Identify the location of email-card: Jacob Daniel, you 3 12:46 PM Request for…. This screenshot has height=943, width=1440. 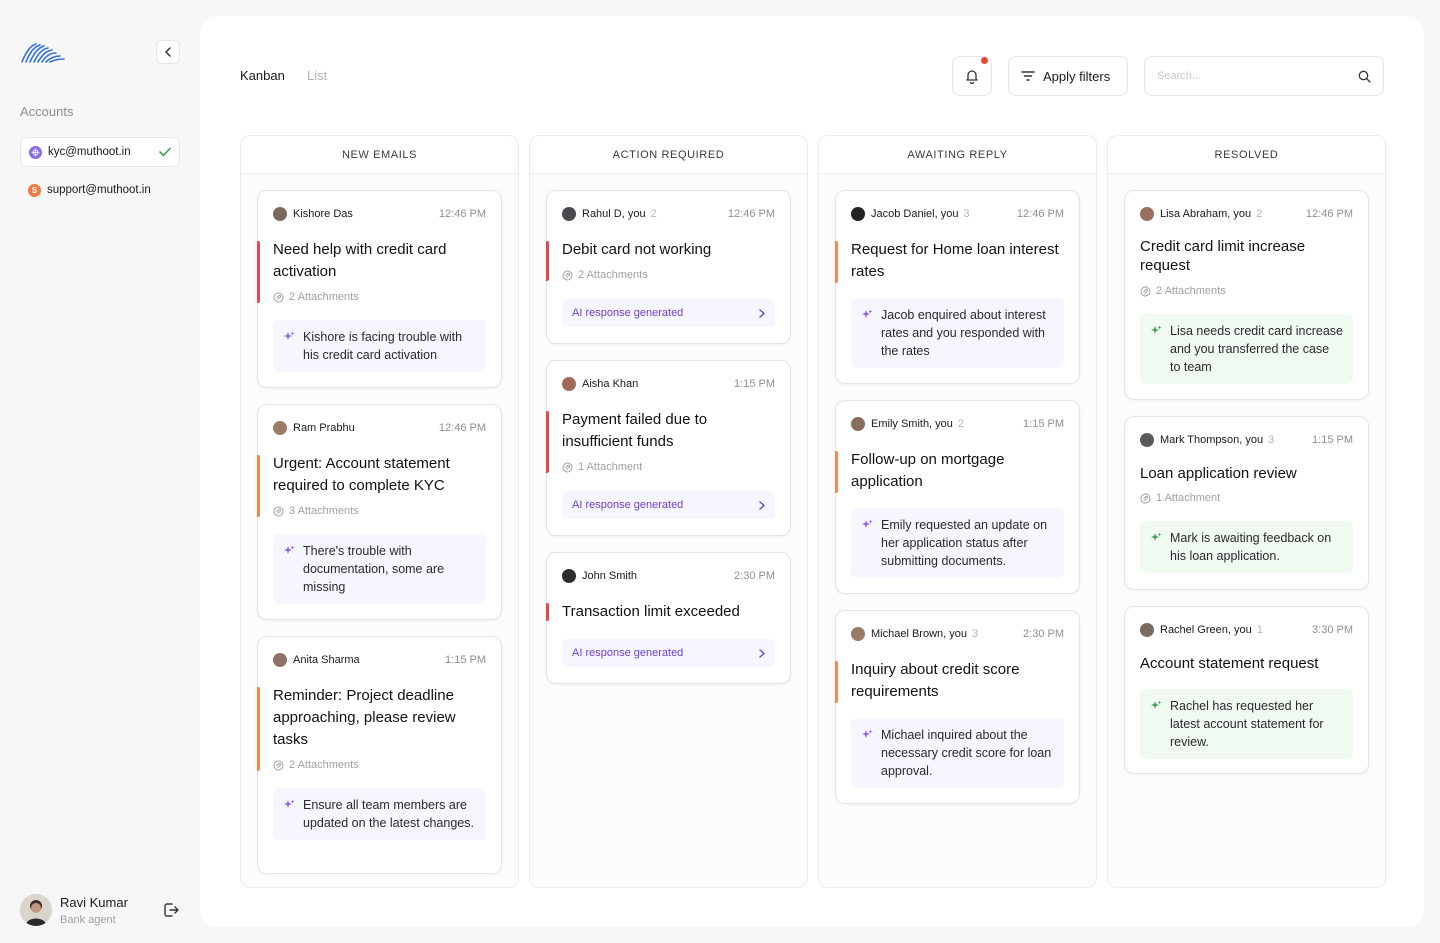
(957, 287).